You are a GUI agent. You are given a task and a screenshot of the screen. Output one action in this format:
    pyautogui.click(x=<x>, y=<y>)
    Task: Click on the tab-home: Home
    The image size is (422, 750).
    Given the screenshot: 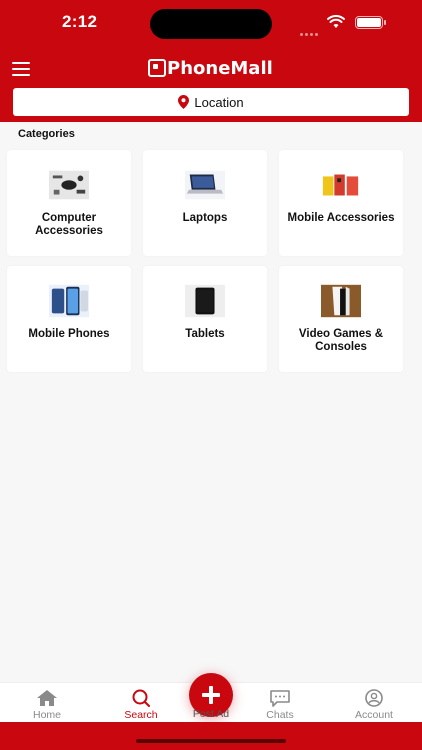 What is the action you would take?
    pyautogui.click(x=47, y=704)
    